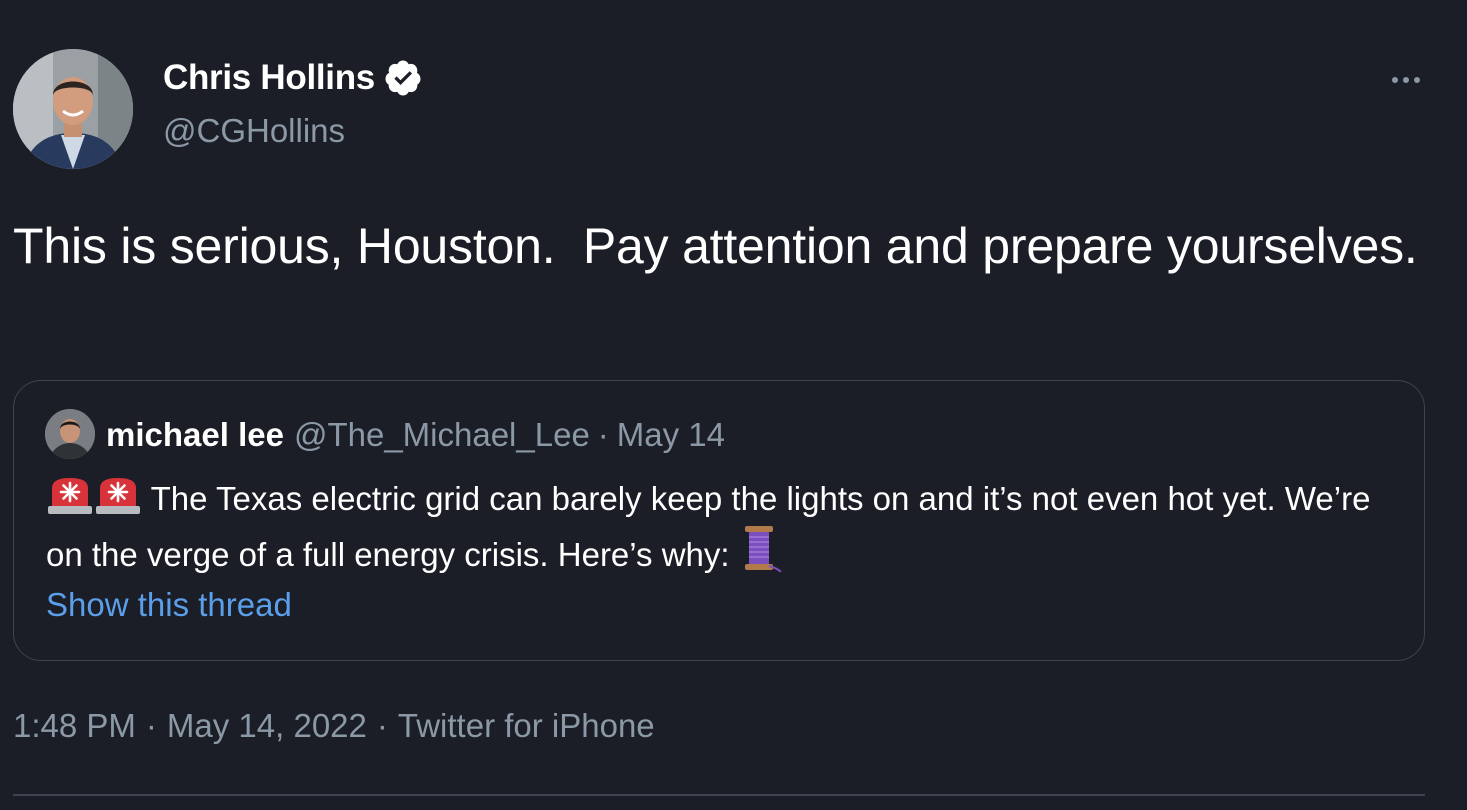 The image size is (1467, 810). What do you see at coordinates (267, 725) in the screenshot?
I see `tweet-date: May 14, 2022` at bounding box center [267, 725].